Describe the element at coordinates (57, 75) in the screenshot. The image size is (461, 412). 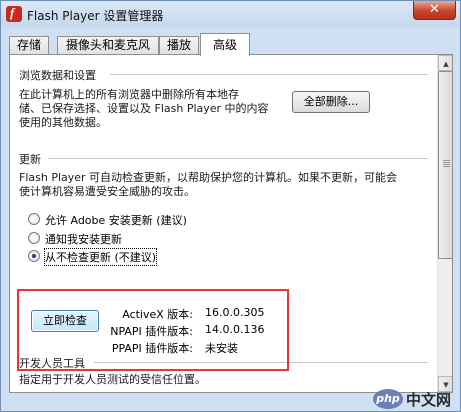
I see `browse-data-heading: 浏览数据和设置` at that location.